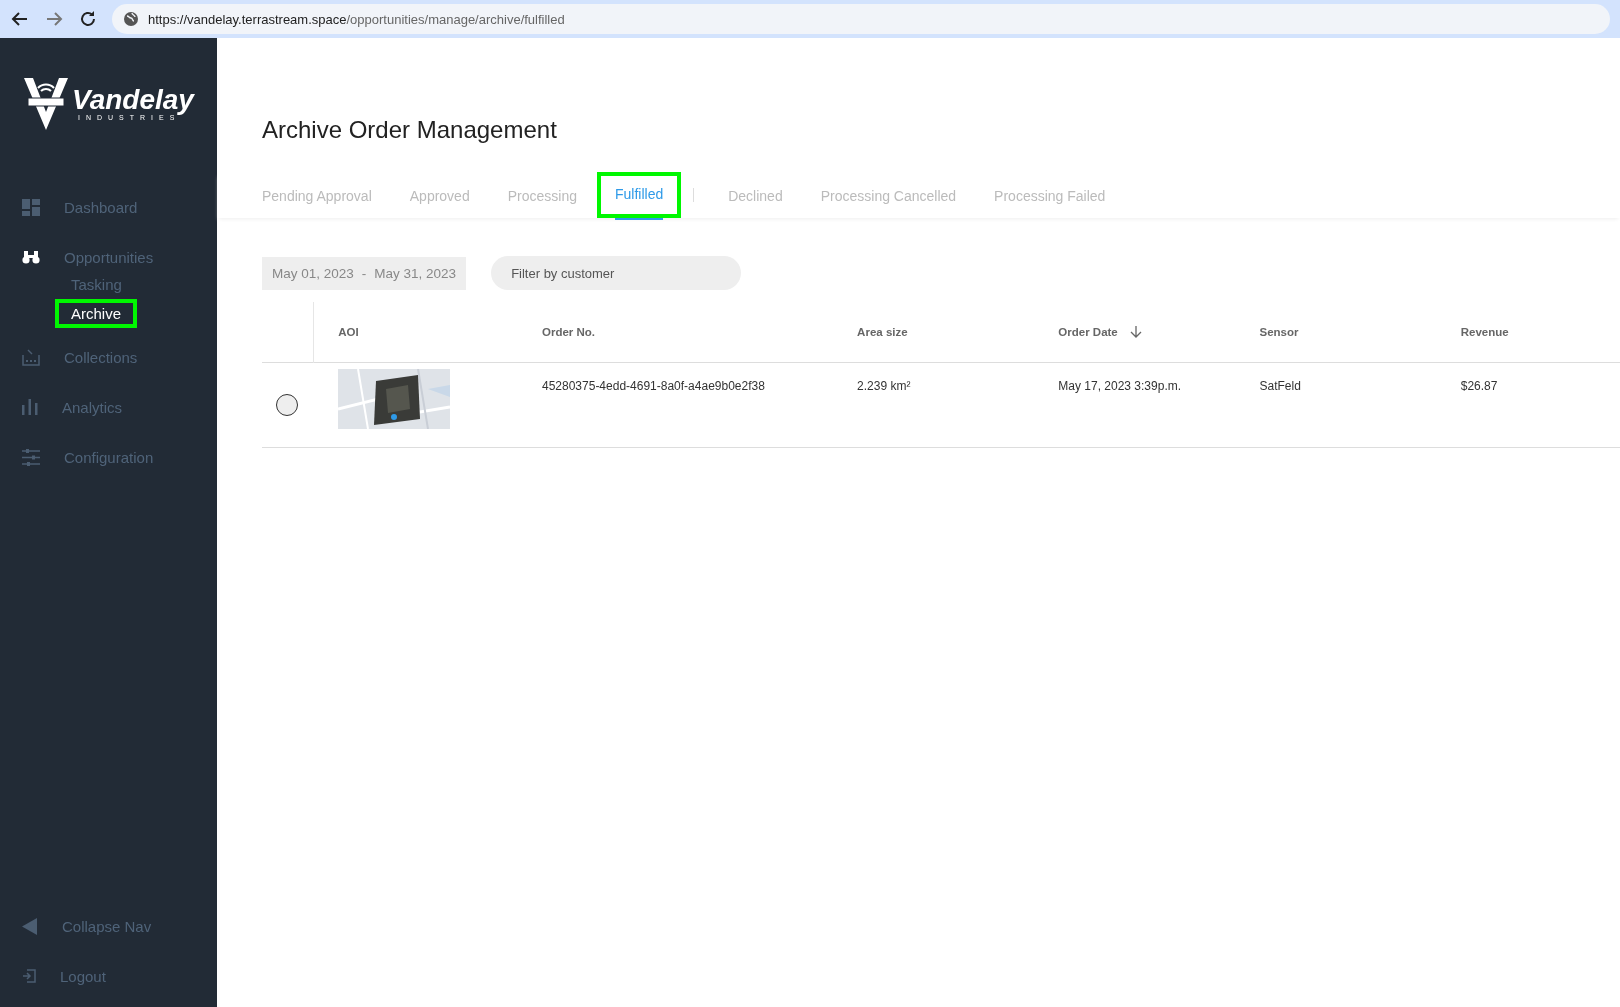 The image size is (1620, 1007). What do you see at coordinates (653, 386) in the screenshot?
I see `table-cell: 45280375-4edd-4691-8a0f-a4ae9b0e2f38` at bounding box center [653, 386].